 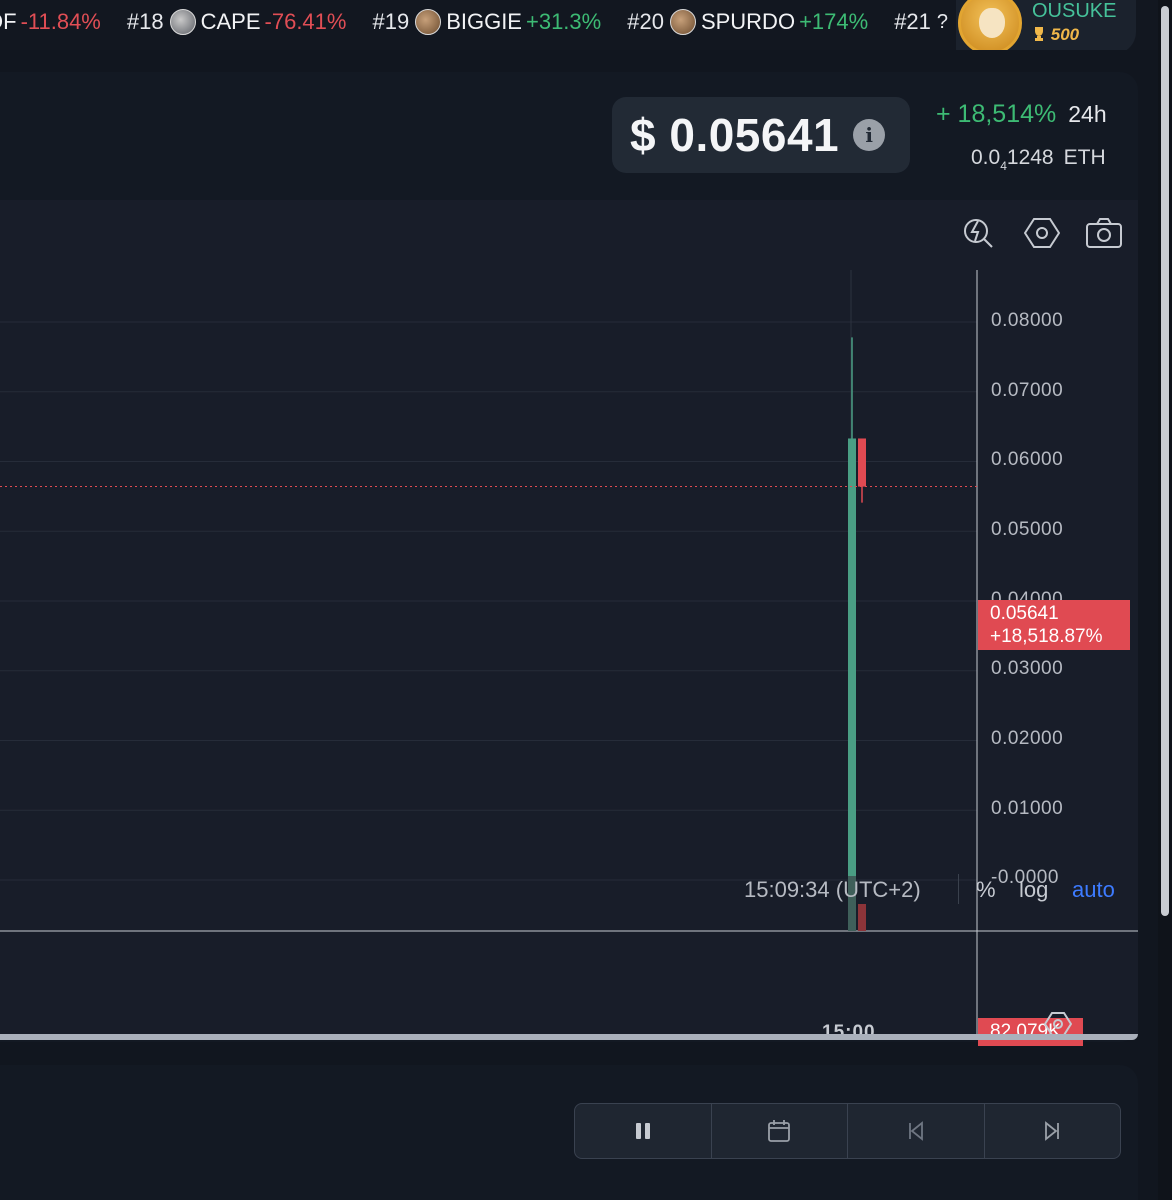 I want to click on points-value: 500, so click(x=1065, y=34).